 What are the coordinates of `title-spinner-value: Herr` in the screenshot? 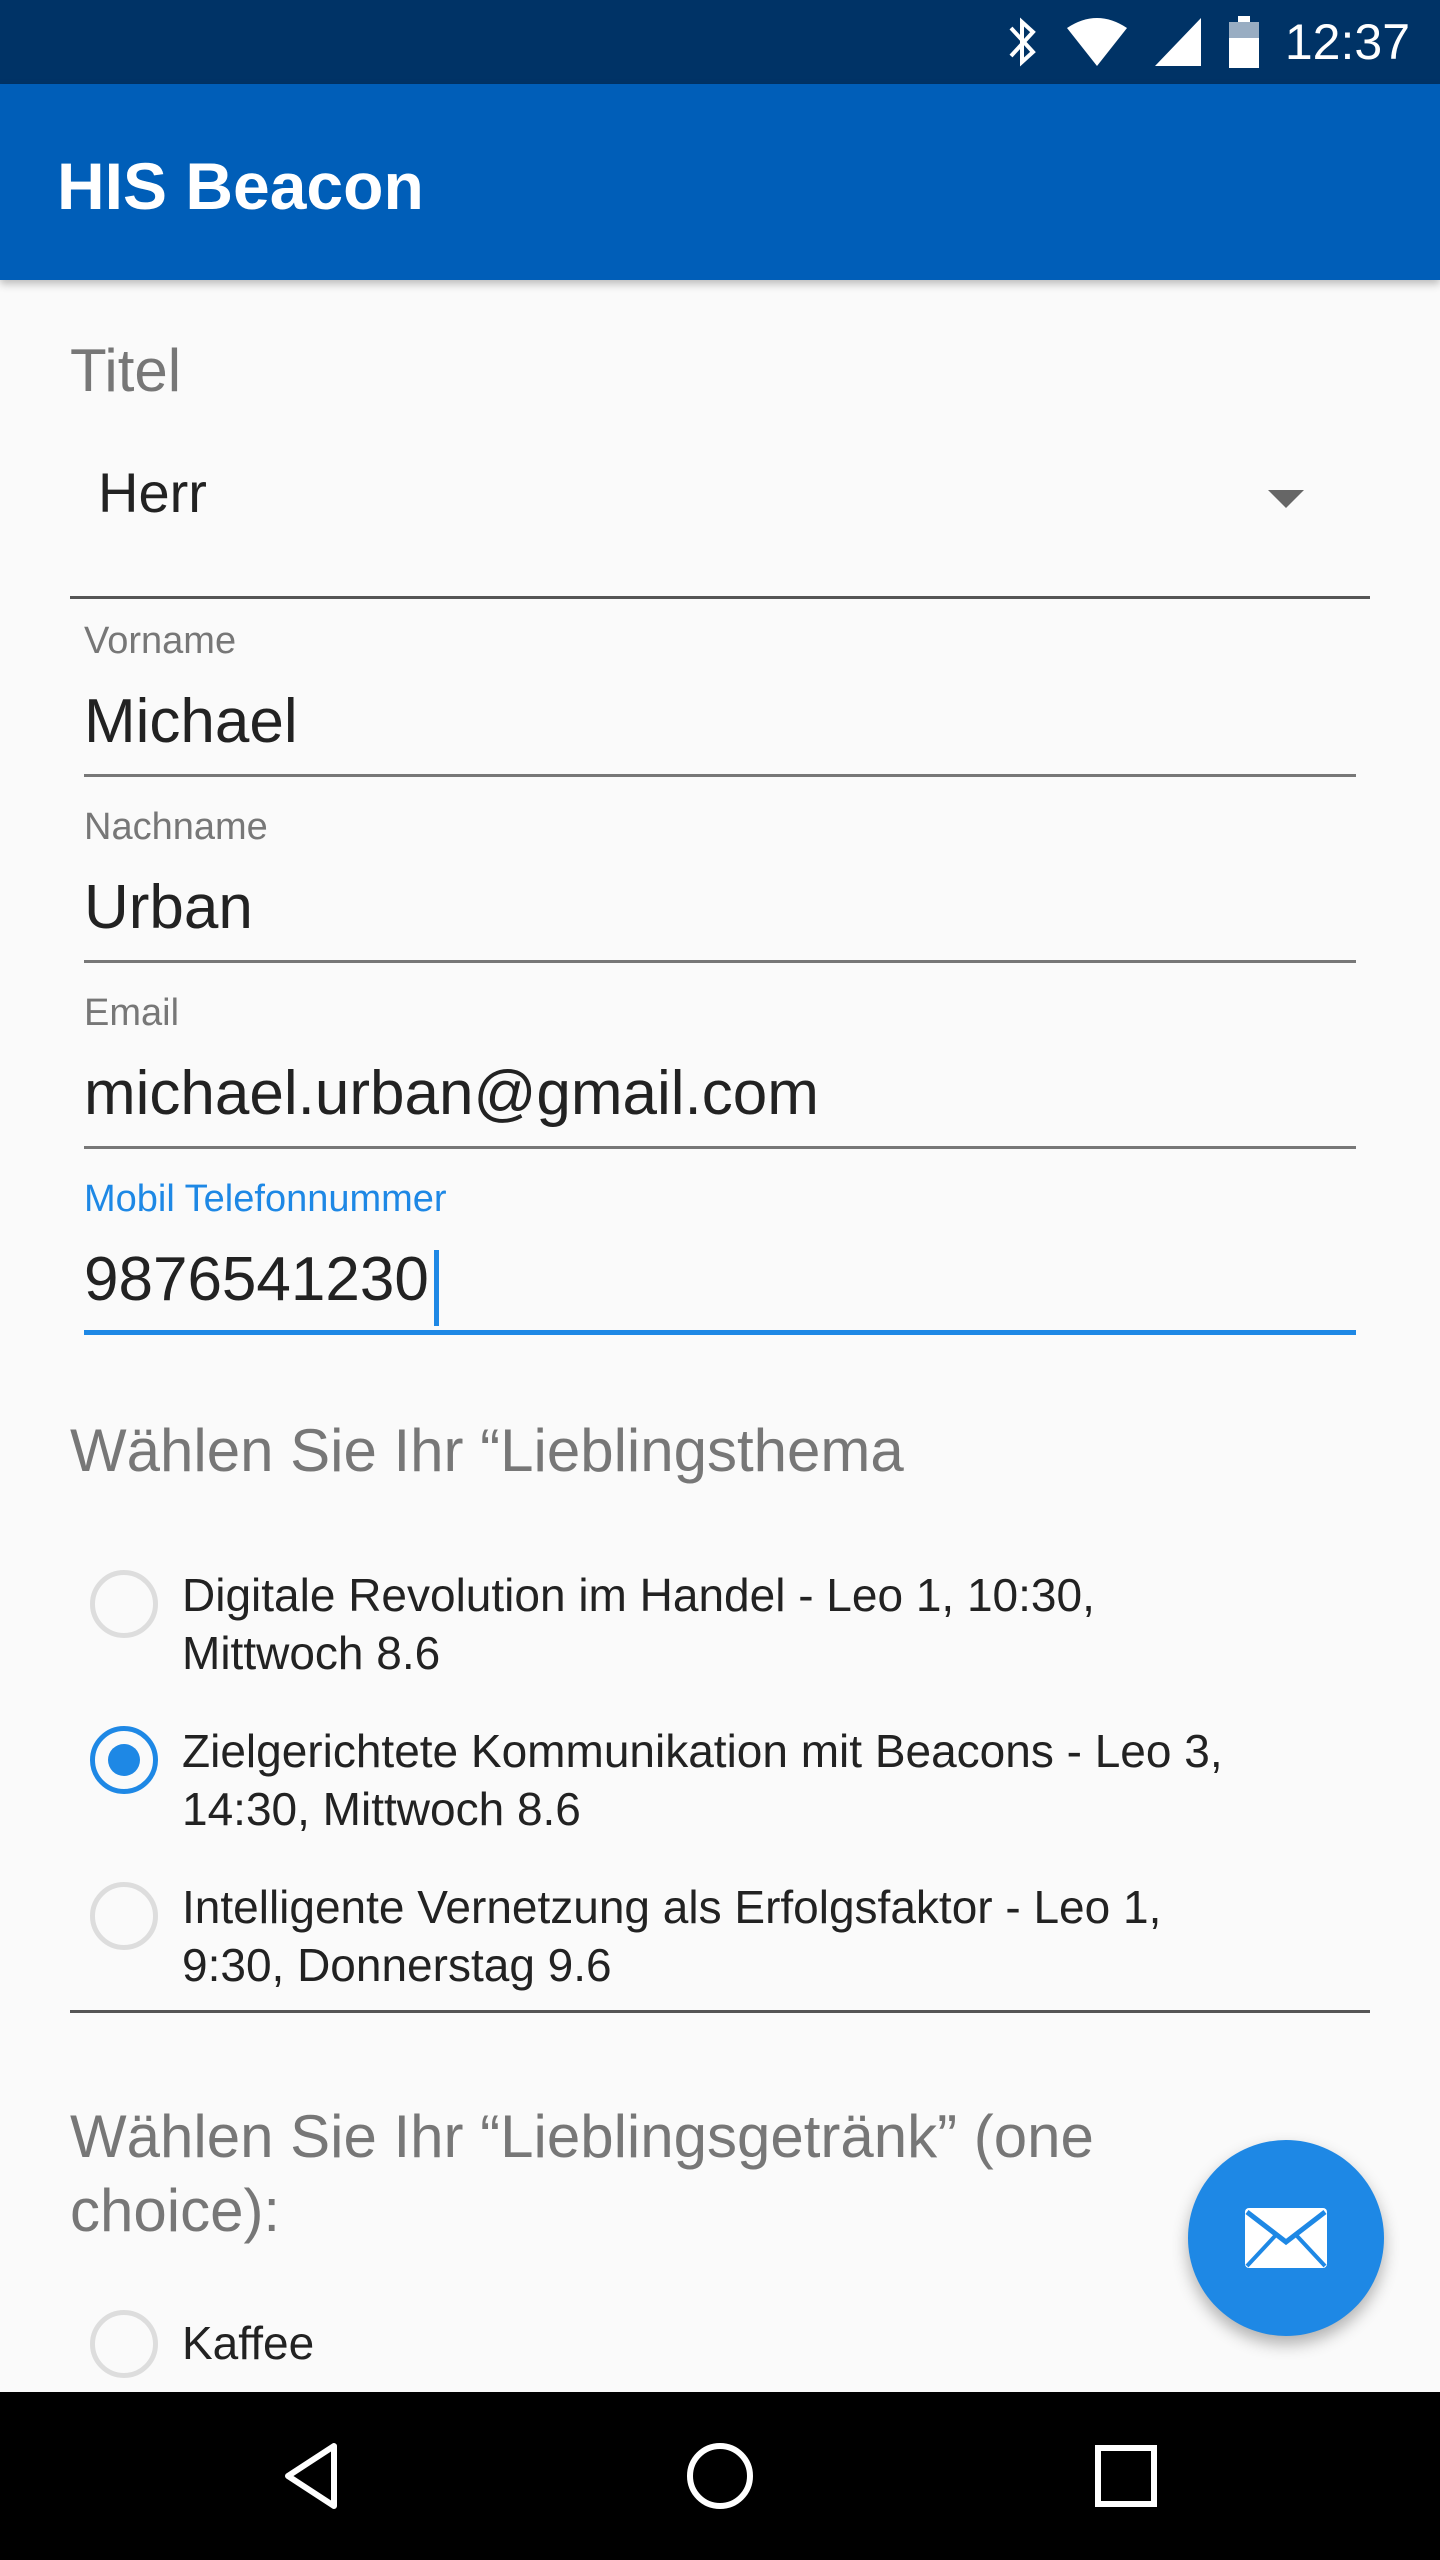 It's located at (152, 492).